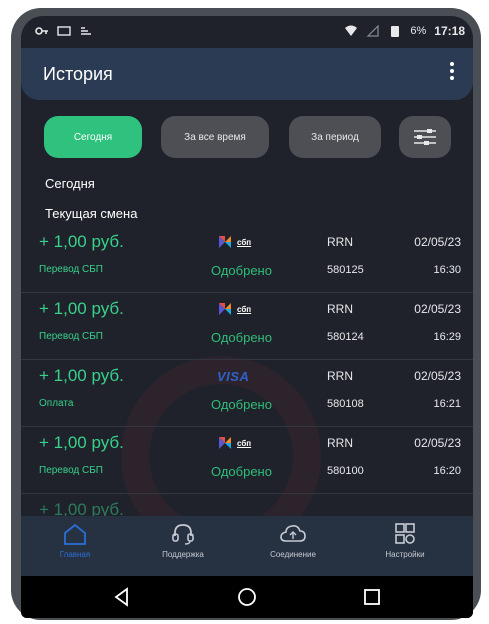  I want to click on status-bar: 6% 17:18, so click(247, 32).